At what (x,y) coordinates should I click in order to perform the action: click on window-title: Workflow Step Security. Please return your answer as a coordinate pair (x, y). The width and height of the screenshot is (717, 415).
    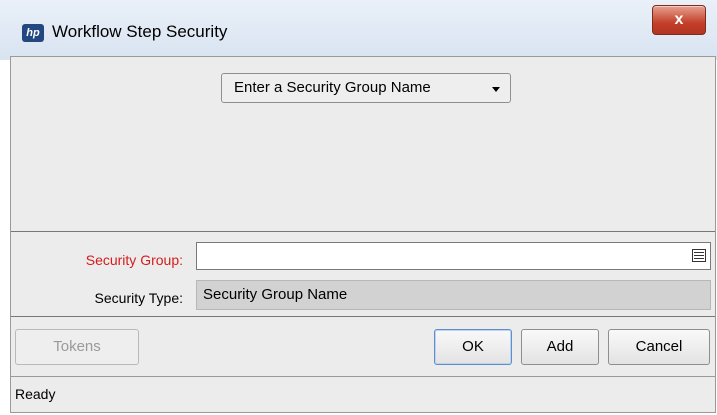
    Looking at the image, I should click on (140, 31).